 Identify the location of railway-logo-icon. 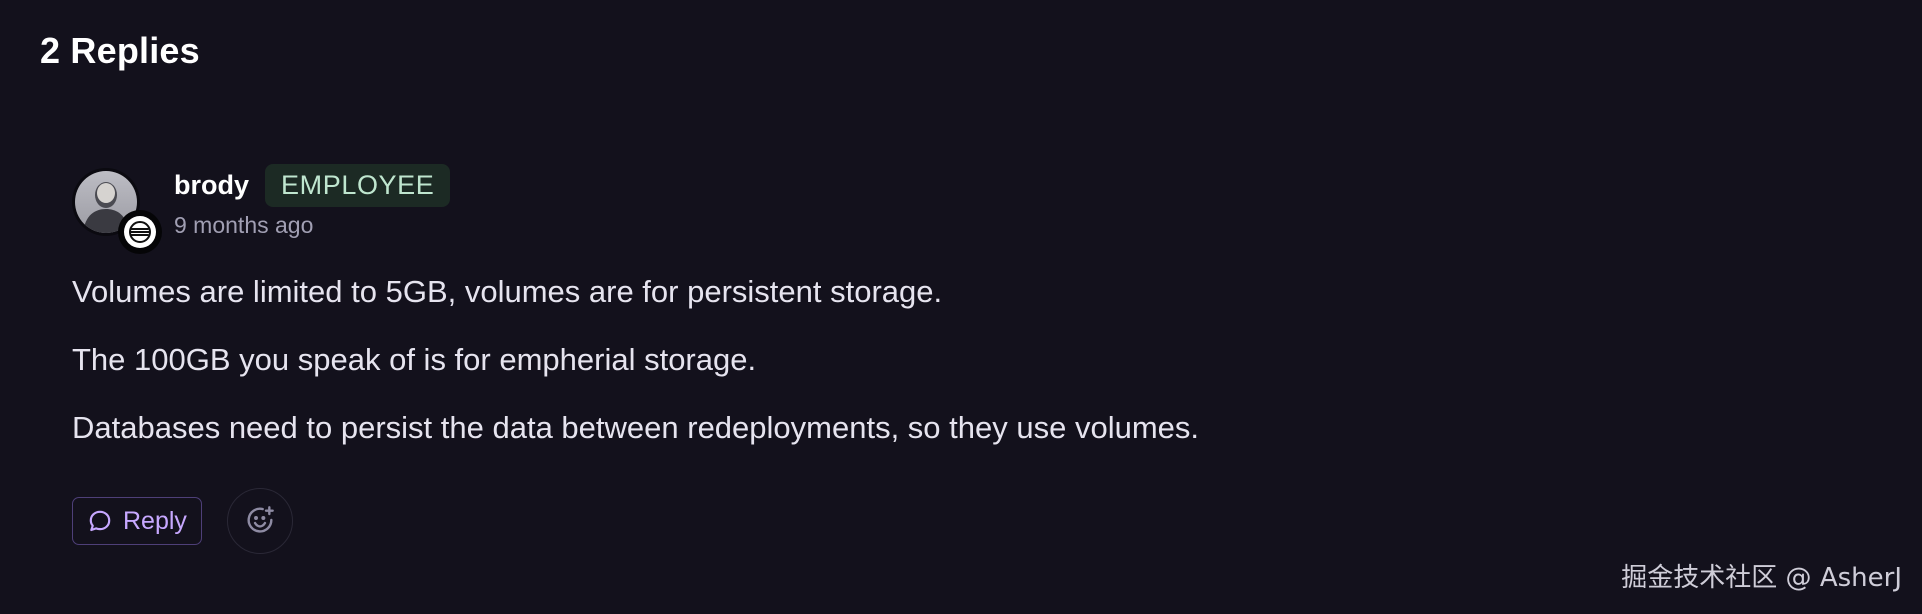
(140, 232).